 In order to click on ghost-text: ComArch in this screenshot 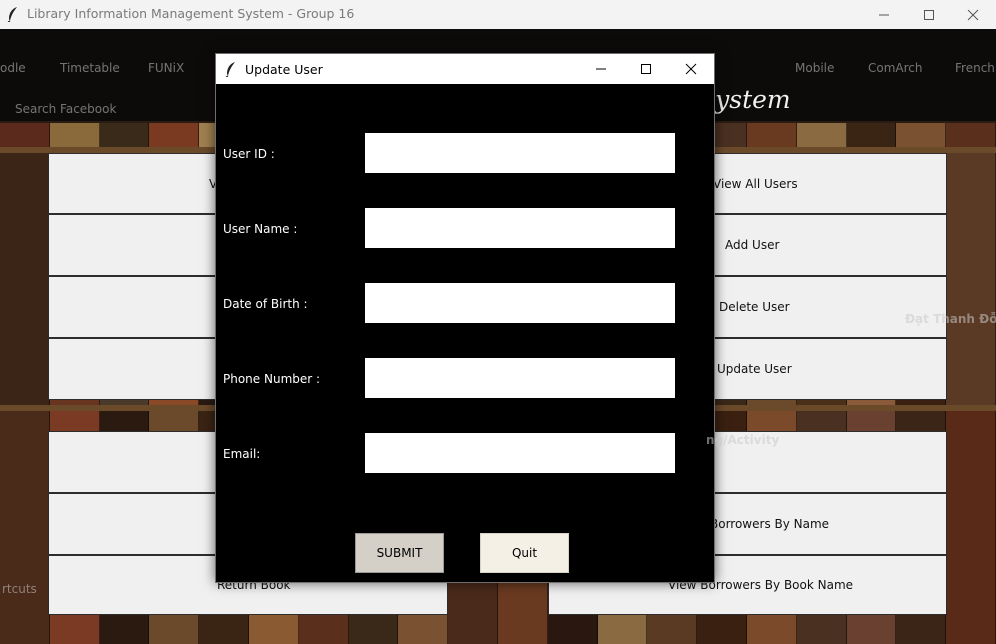, I will do `click(895, 68)`.